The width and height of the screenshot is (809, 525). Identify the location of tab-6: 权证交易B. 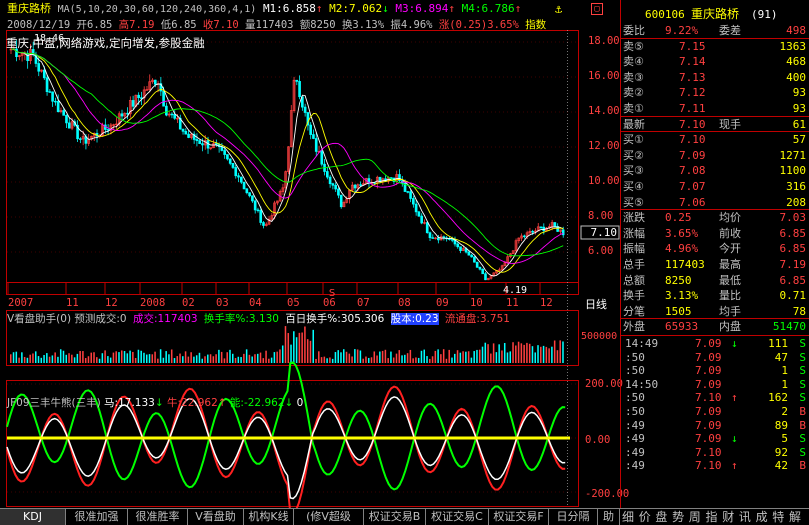
(395, 517).